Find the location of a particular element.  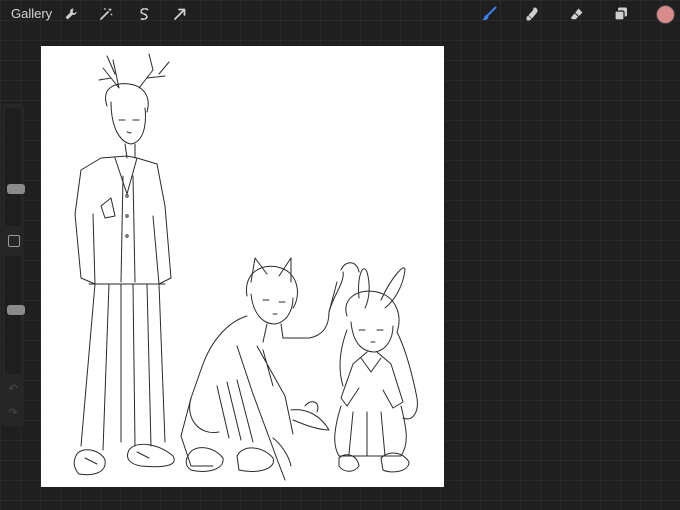

transform-arrow-icon is located at coordinates (180, 14).